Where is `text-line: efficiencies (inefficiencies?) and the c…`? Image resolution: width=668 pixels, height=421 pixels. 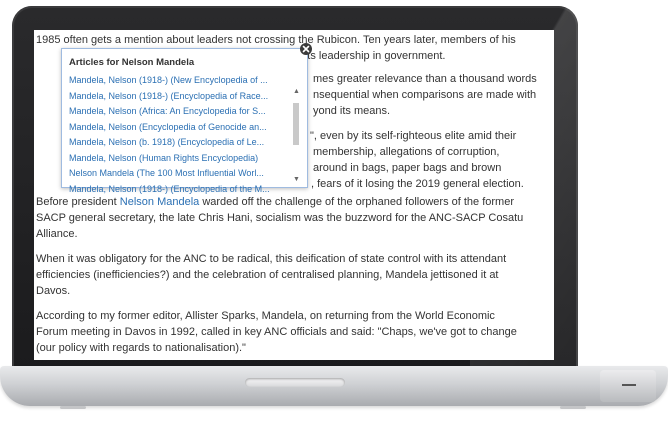
text-line: efficiencies (inefficiencies?) and the c… is located at coordinates (267, 275).